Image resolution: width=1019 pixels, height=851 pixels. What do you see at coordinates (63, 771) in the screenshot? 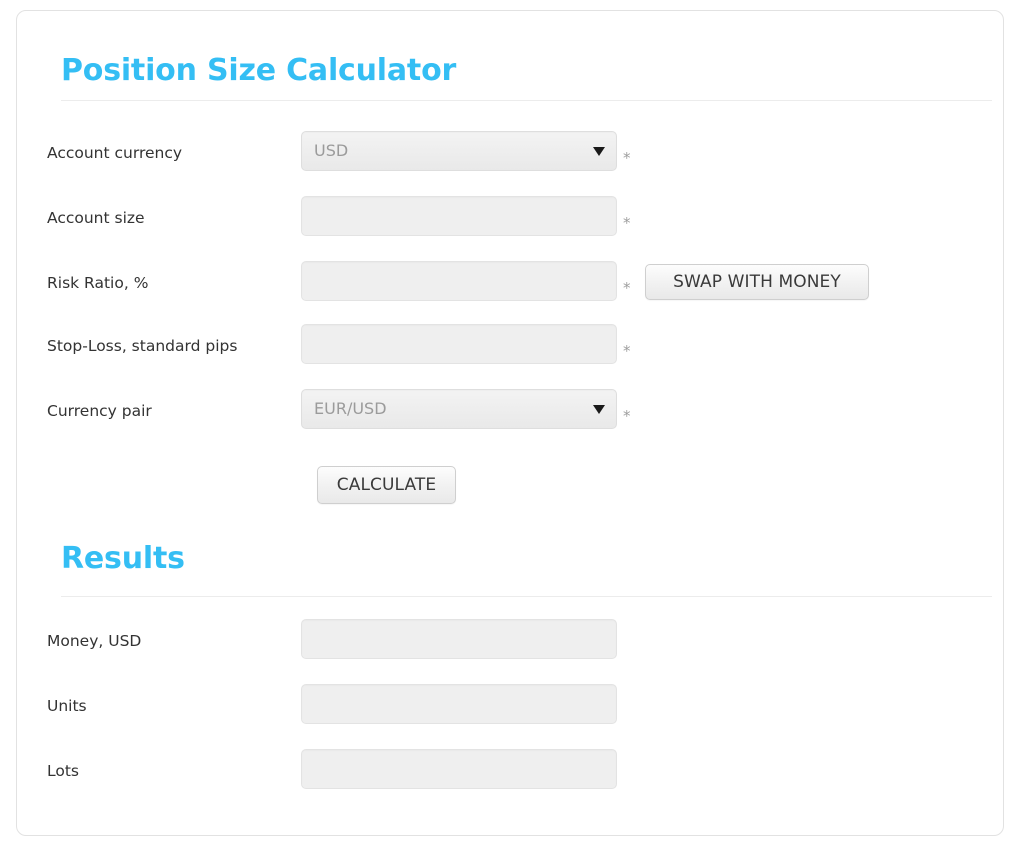
I see `label-lots: Lots` at bounding box center [63, 771].